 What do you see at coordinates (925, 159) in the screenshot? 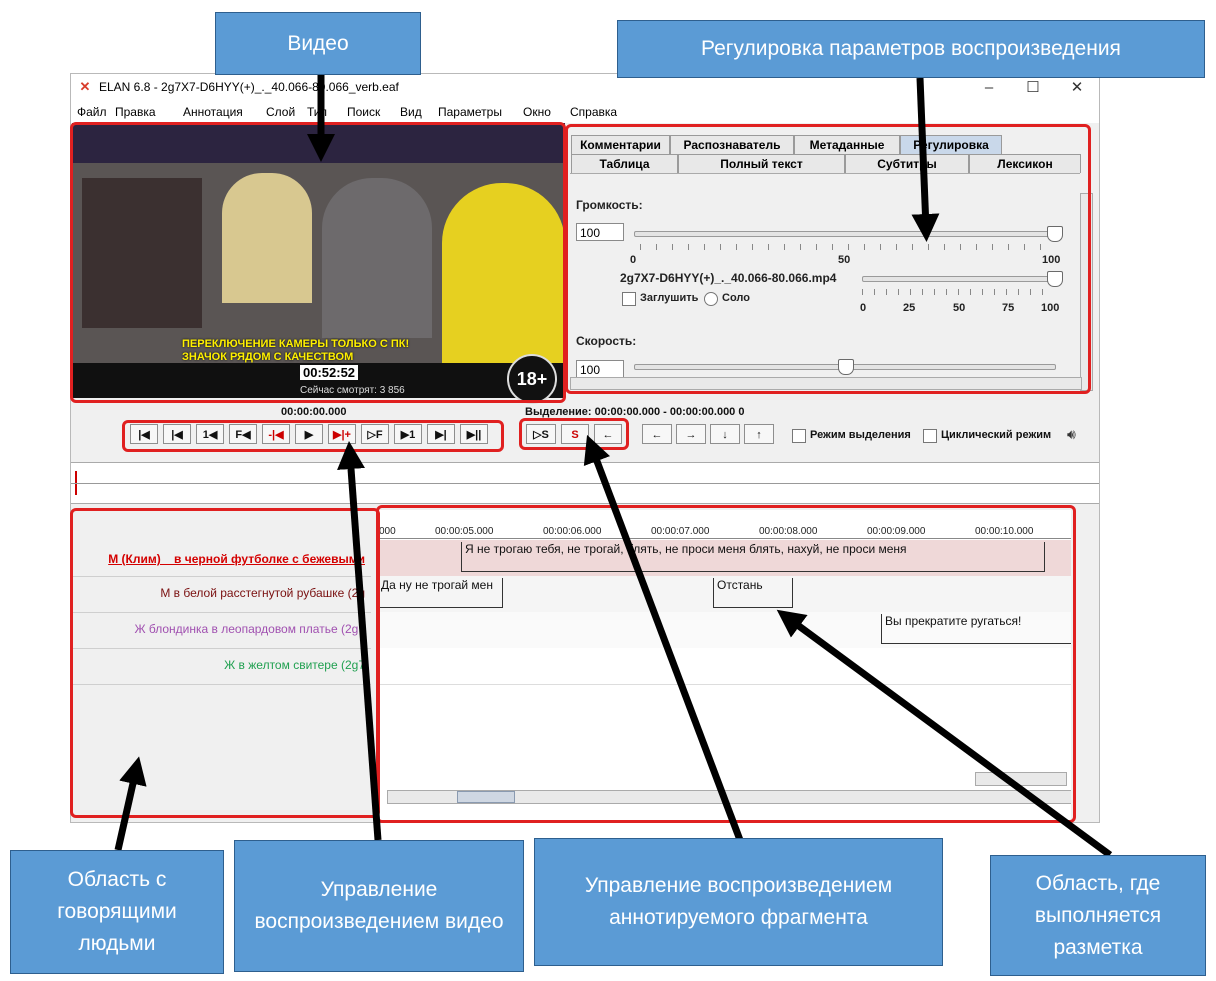
I see `arrow-params` at bounding box center [925, 159].